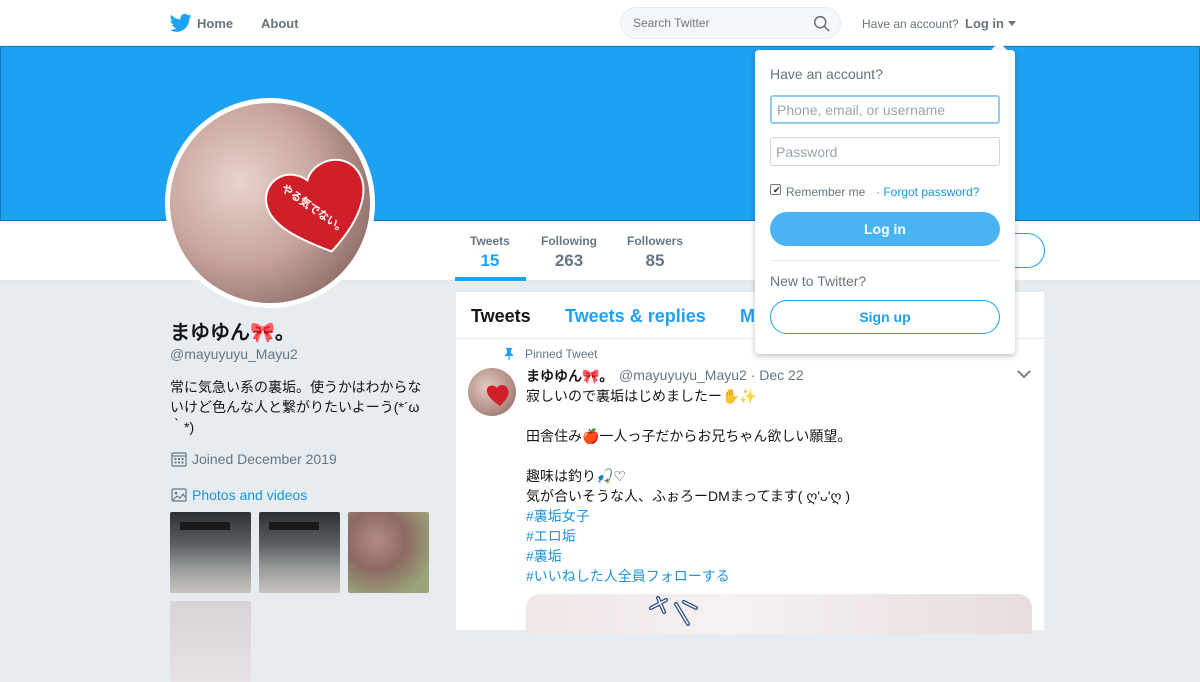 This screenshot has height=682, width=1200. What do you see at coordinates (885, 317) in the screenshot?
I see `signup-button: Sign up` at bounding box center [885, 317].